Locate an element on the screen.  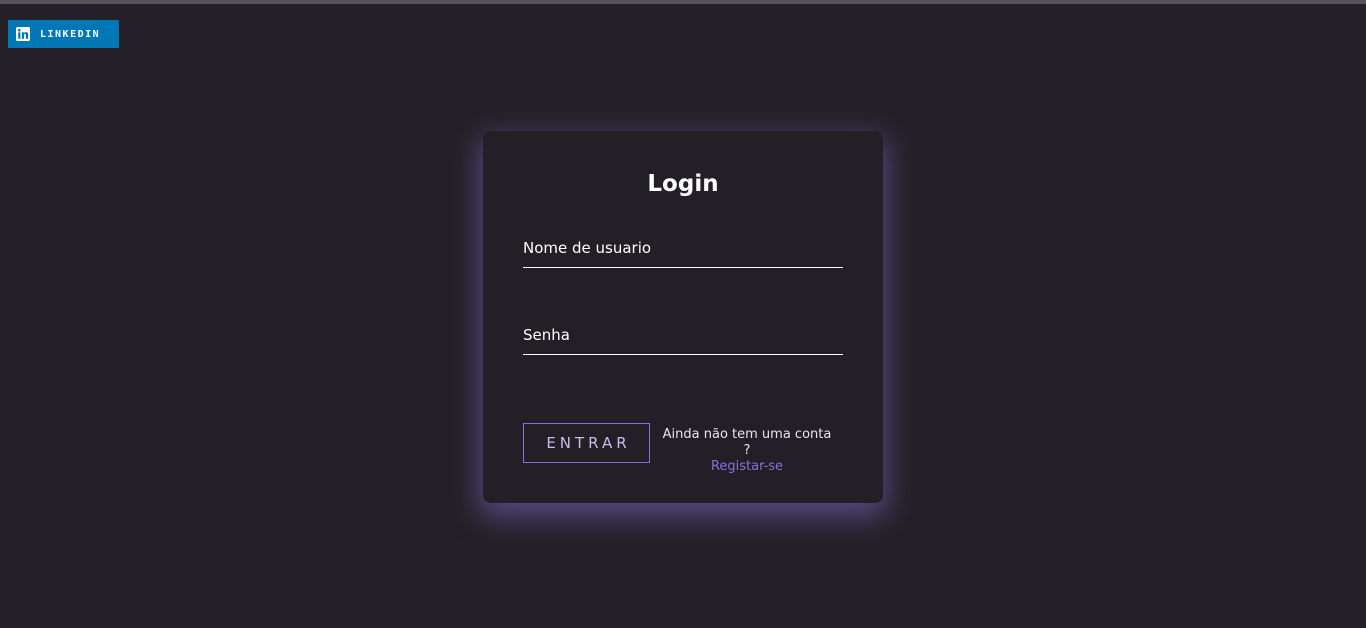
register-question: Ainda não tem uma conta ? is located at coordinates (747, 442).